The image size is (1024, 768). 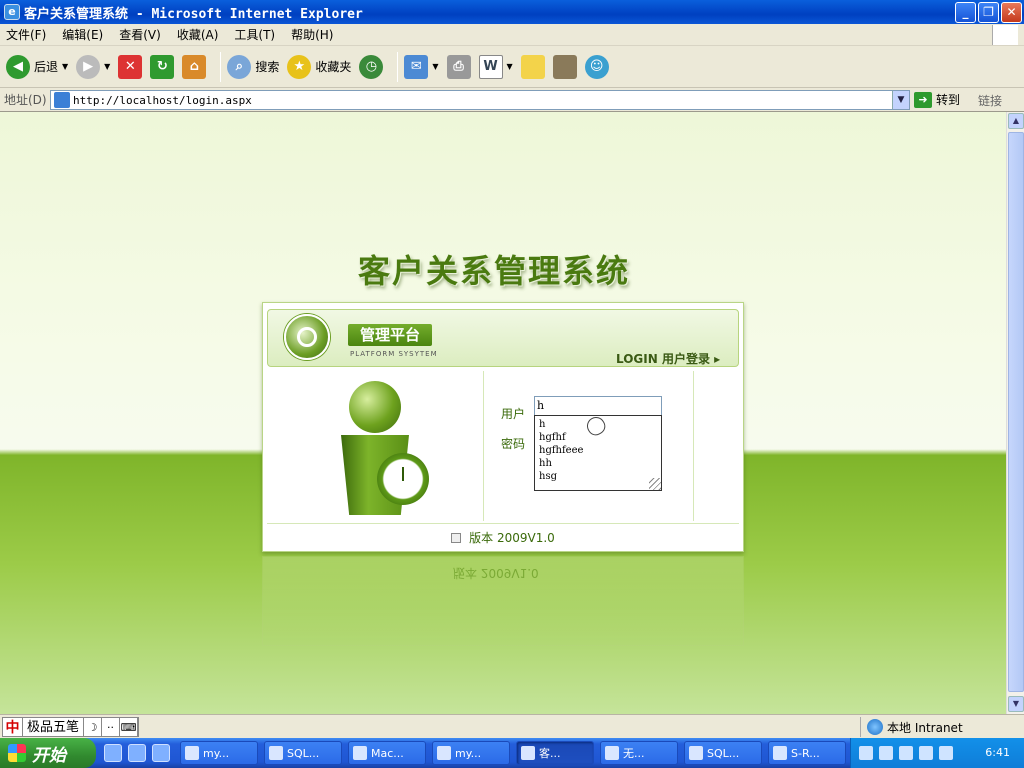 What do you see at coordinates (1005, 35) in the screenshot?
I see `windows-logo-icon` at bounding box center [1005, 35].